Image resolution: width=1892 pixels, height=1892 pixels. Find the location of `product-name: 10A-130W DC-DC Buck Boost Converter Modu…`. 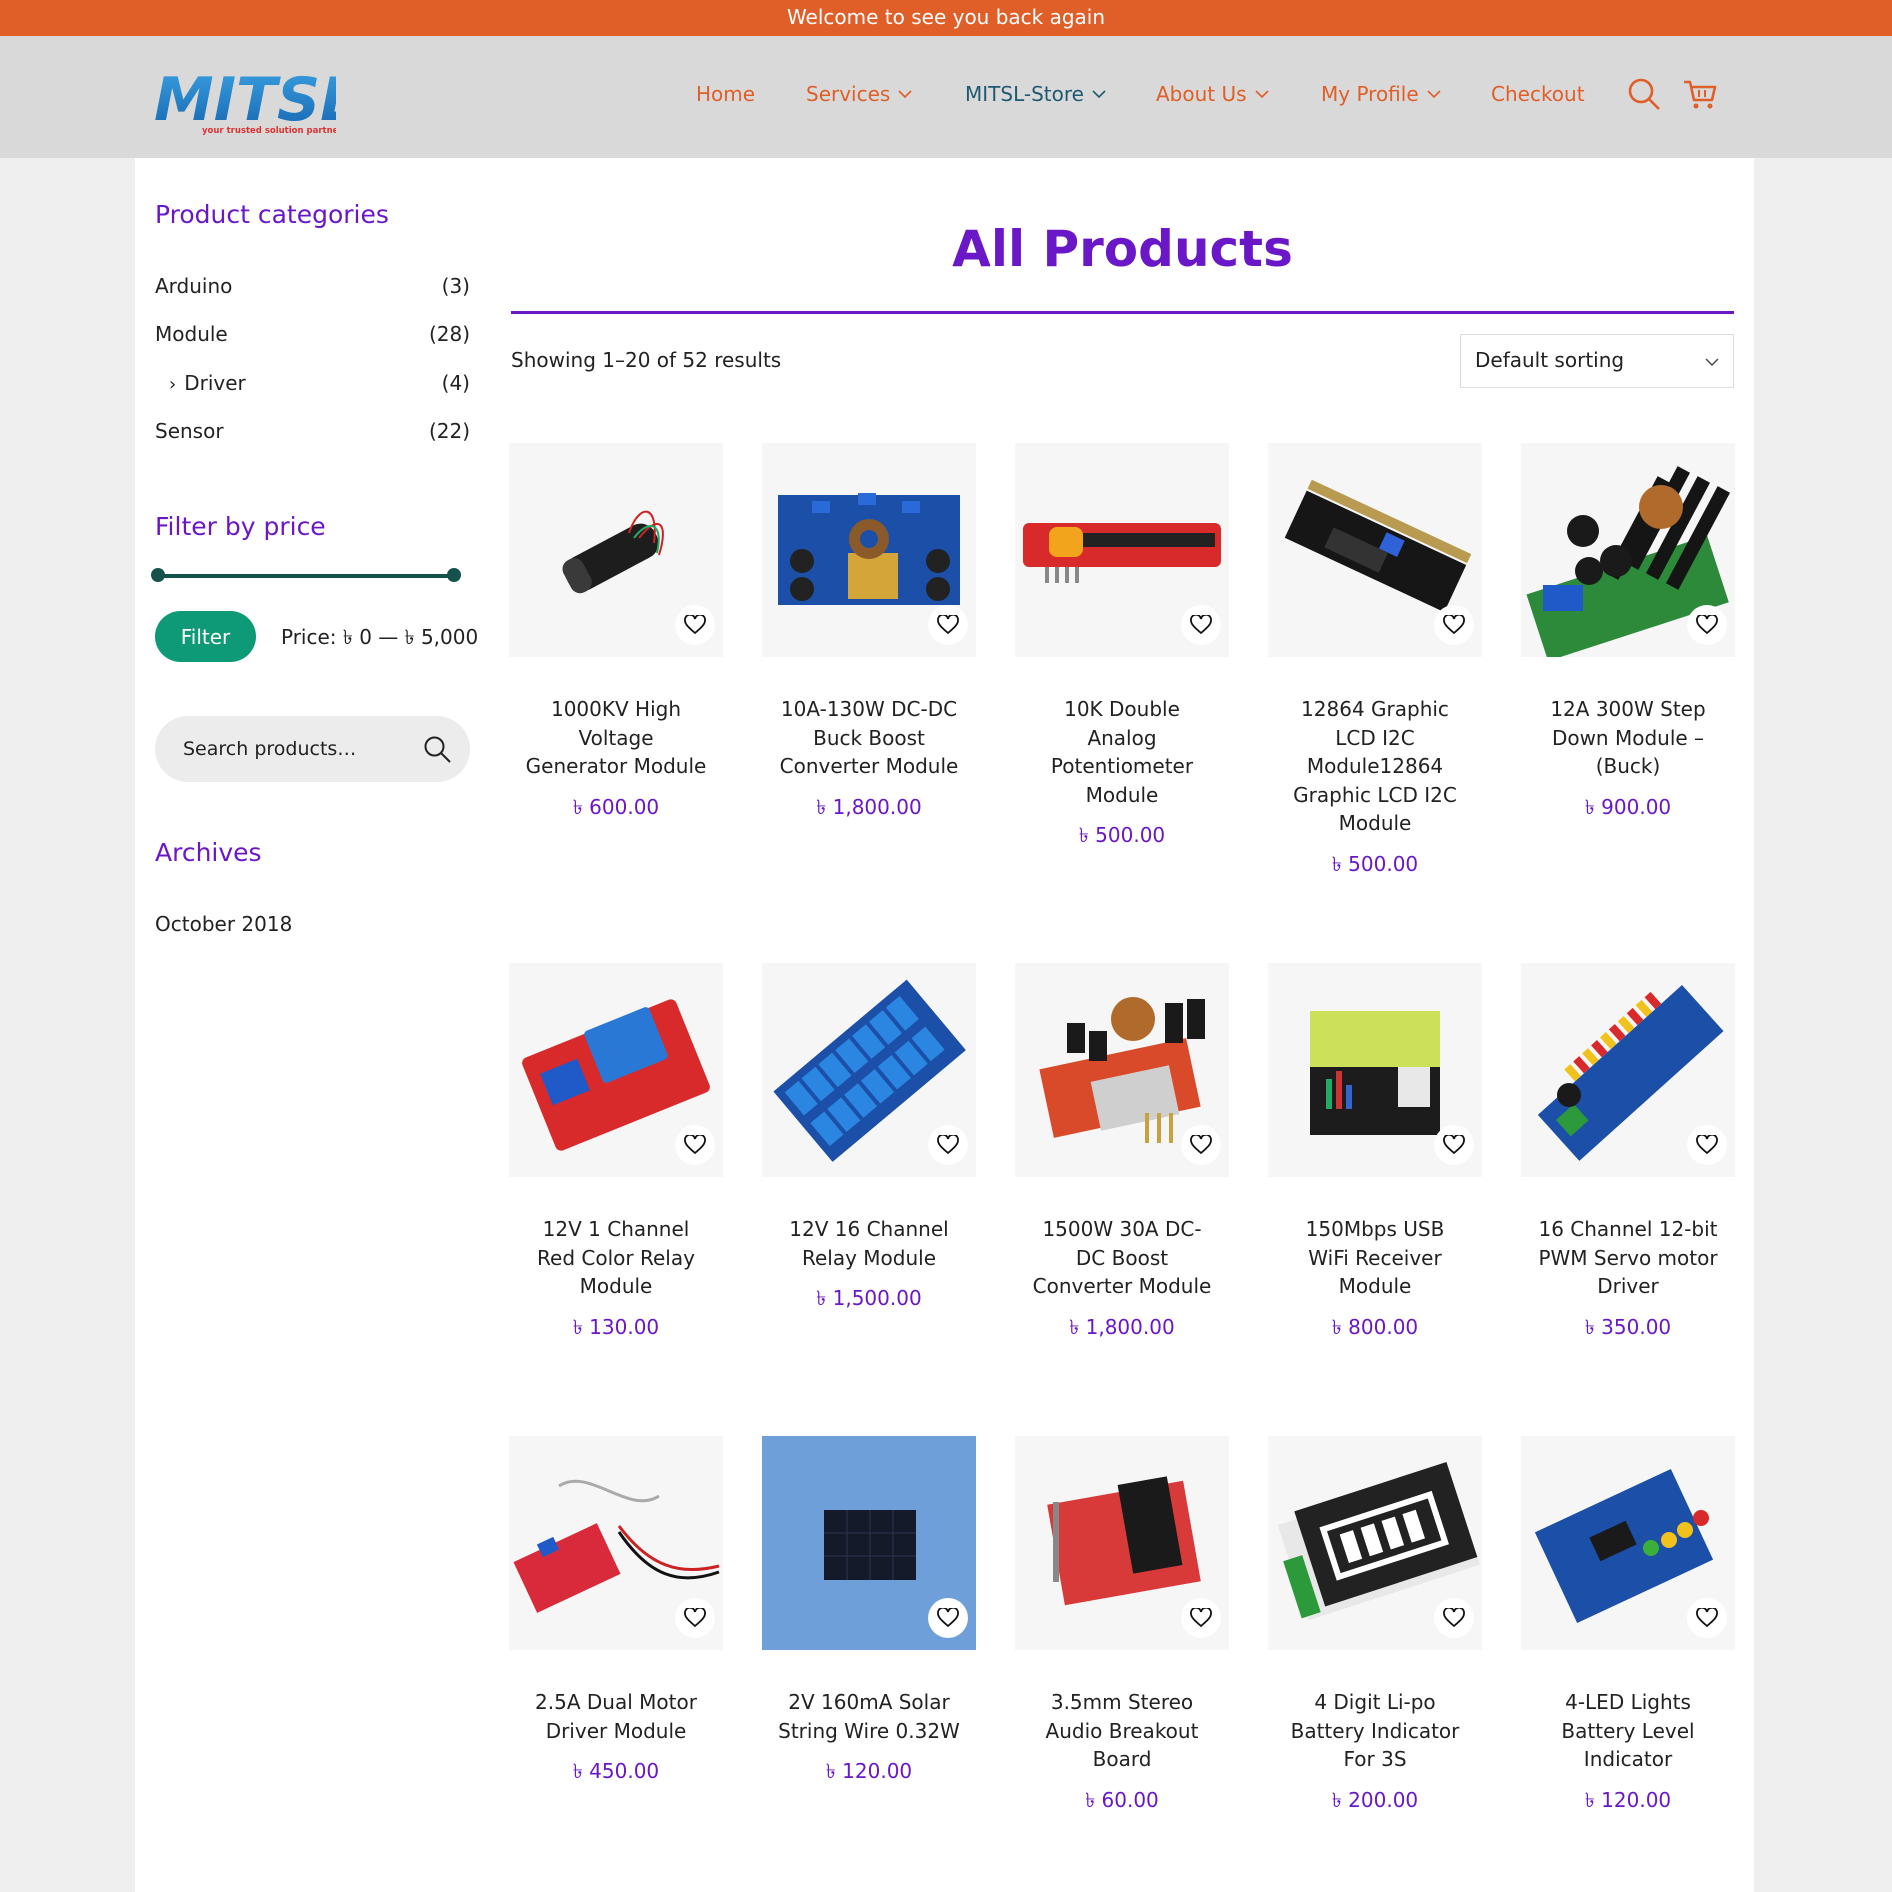

product-name: 10A-130W DC-DC Buck Boost Converter Modu… is located at coordinates (869, 738).